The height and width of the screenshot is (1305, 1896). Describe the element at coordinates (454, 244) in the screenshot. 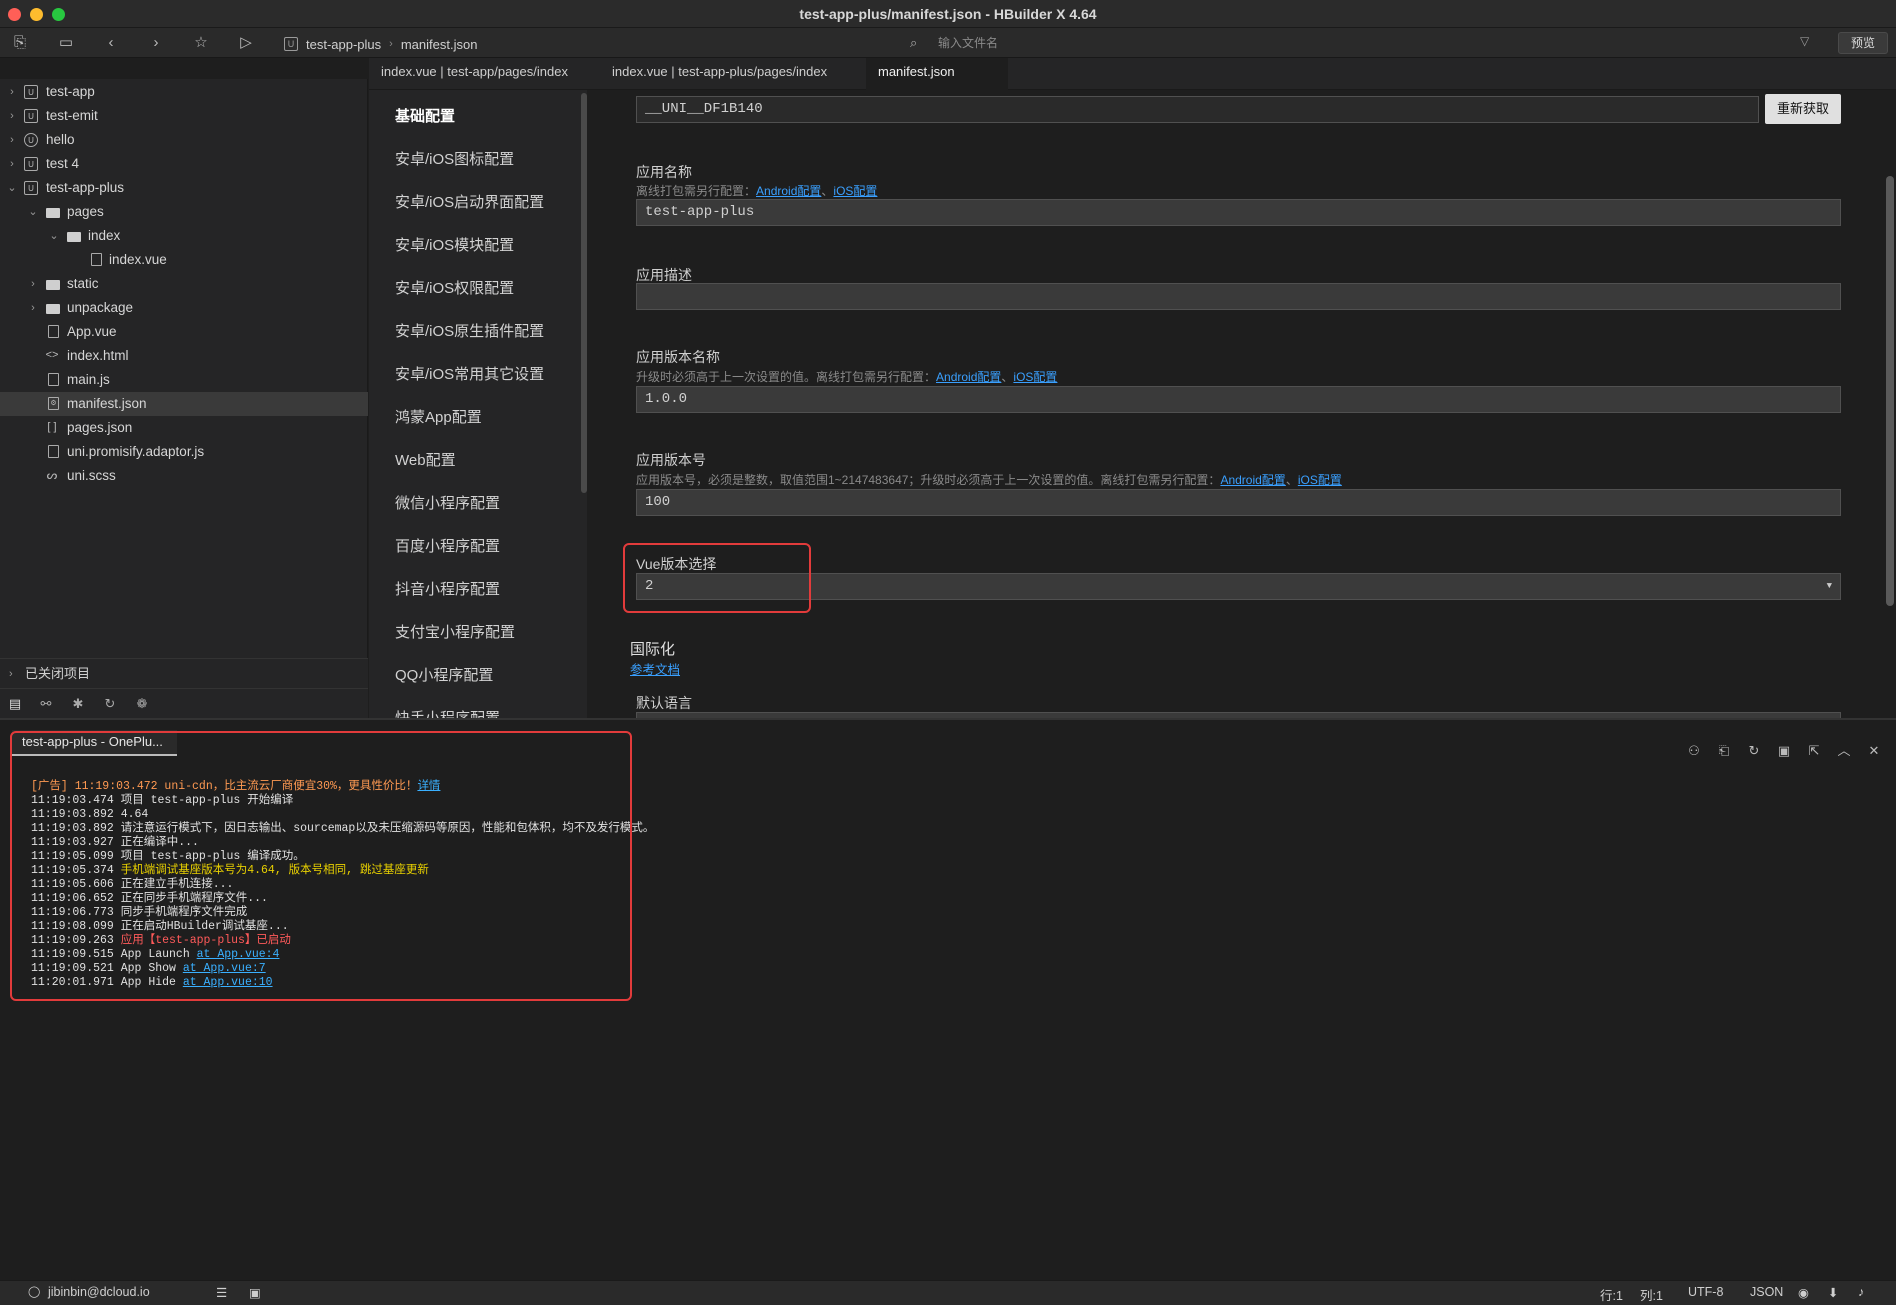

I see `nav-module-config: 安卓/iOS模块配置` at that location.